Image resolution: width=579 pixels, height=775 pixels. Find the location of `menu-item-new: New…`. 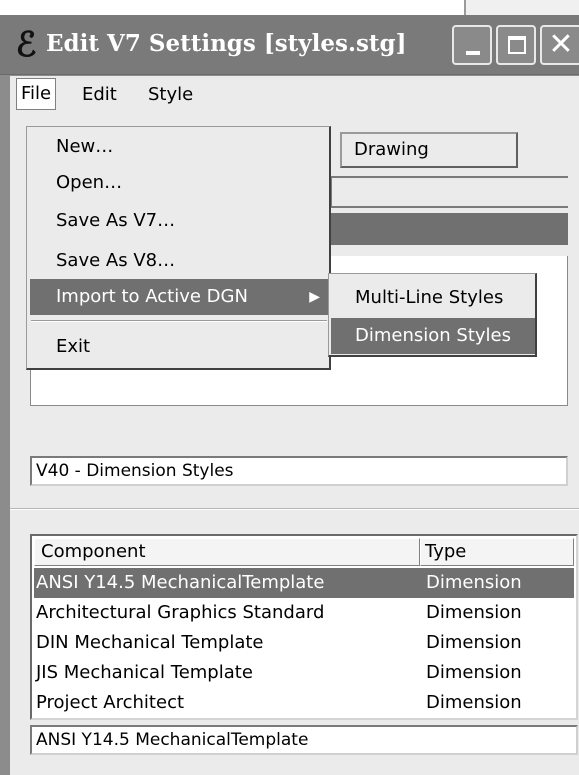

menu-item-new: New… is located at coordinates (179, 147).